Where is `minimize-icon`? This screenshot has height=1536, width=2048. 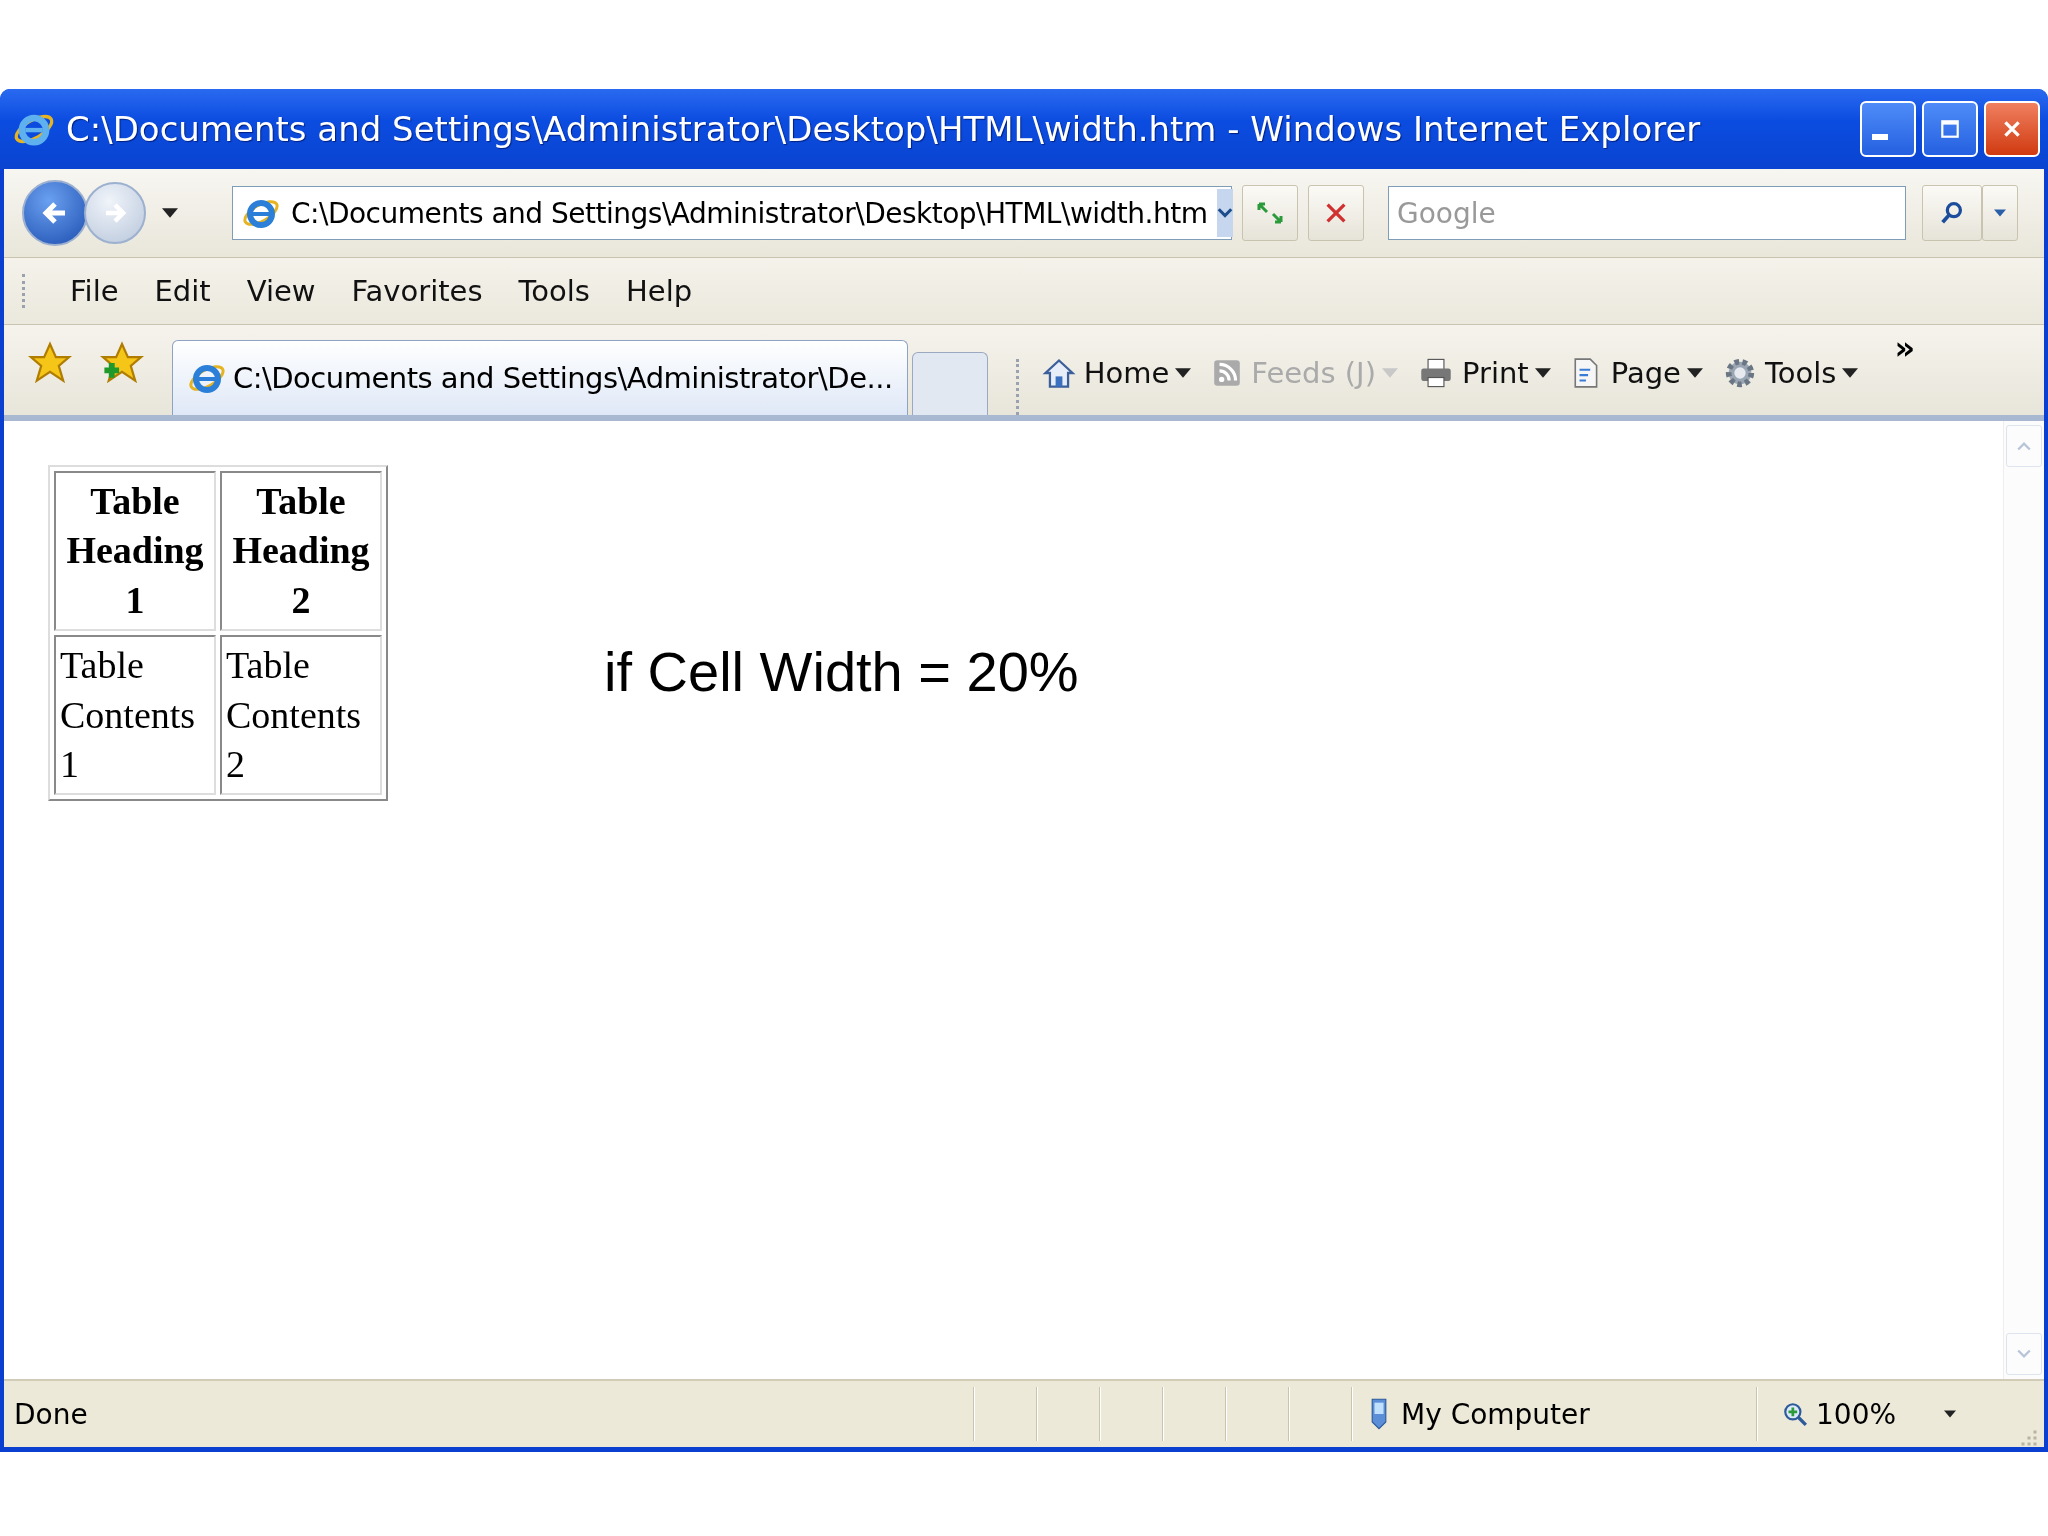
minimize-icon is located at coordinates (1880, 137).